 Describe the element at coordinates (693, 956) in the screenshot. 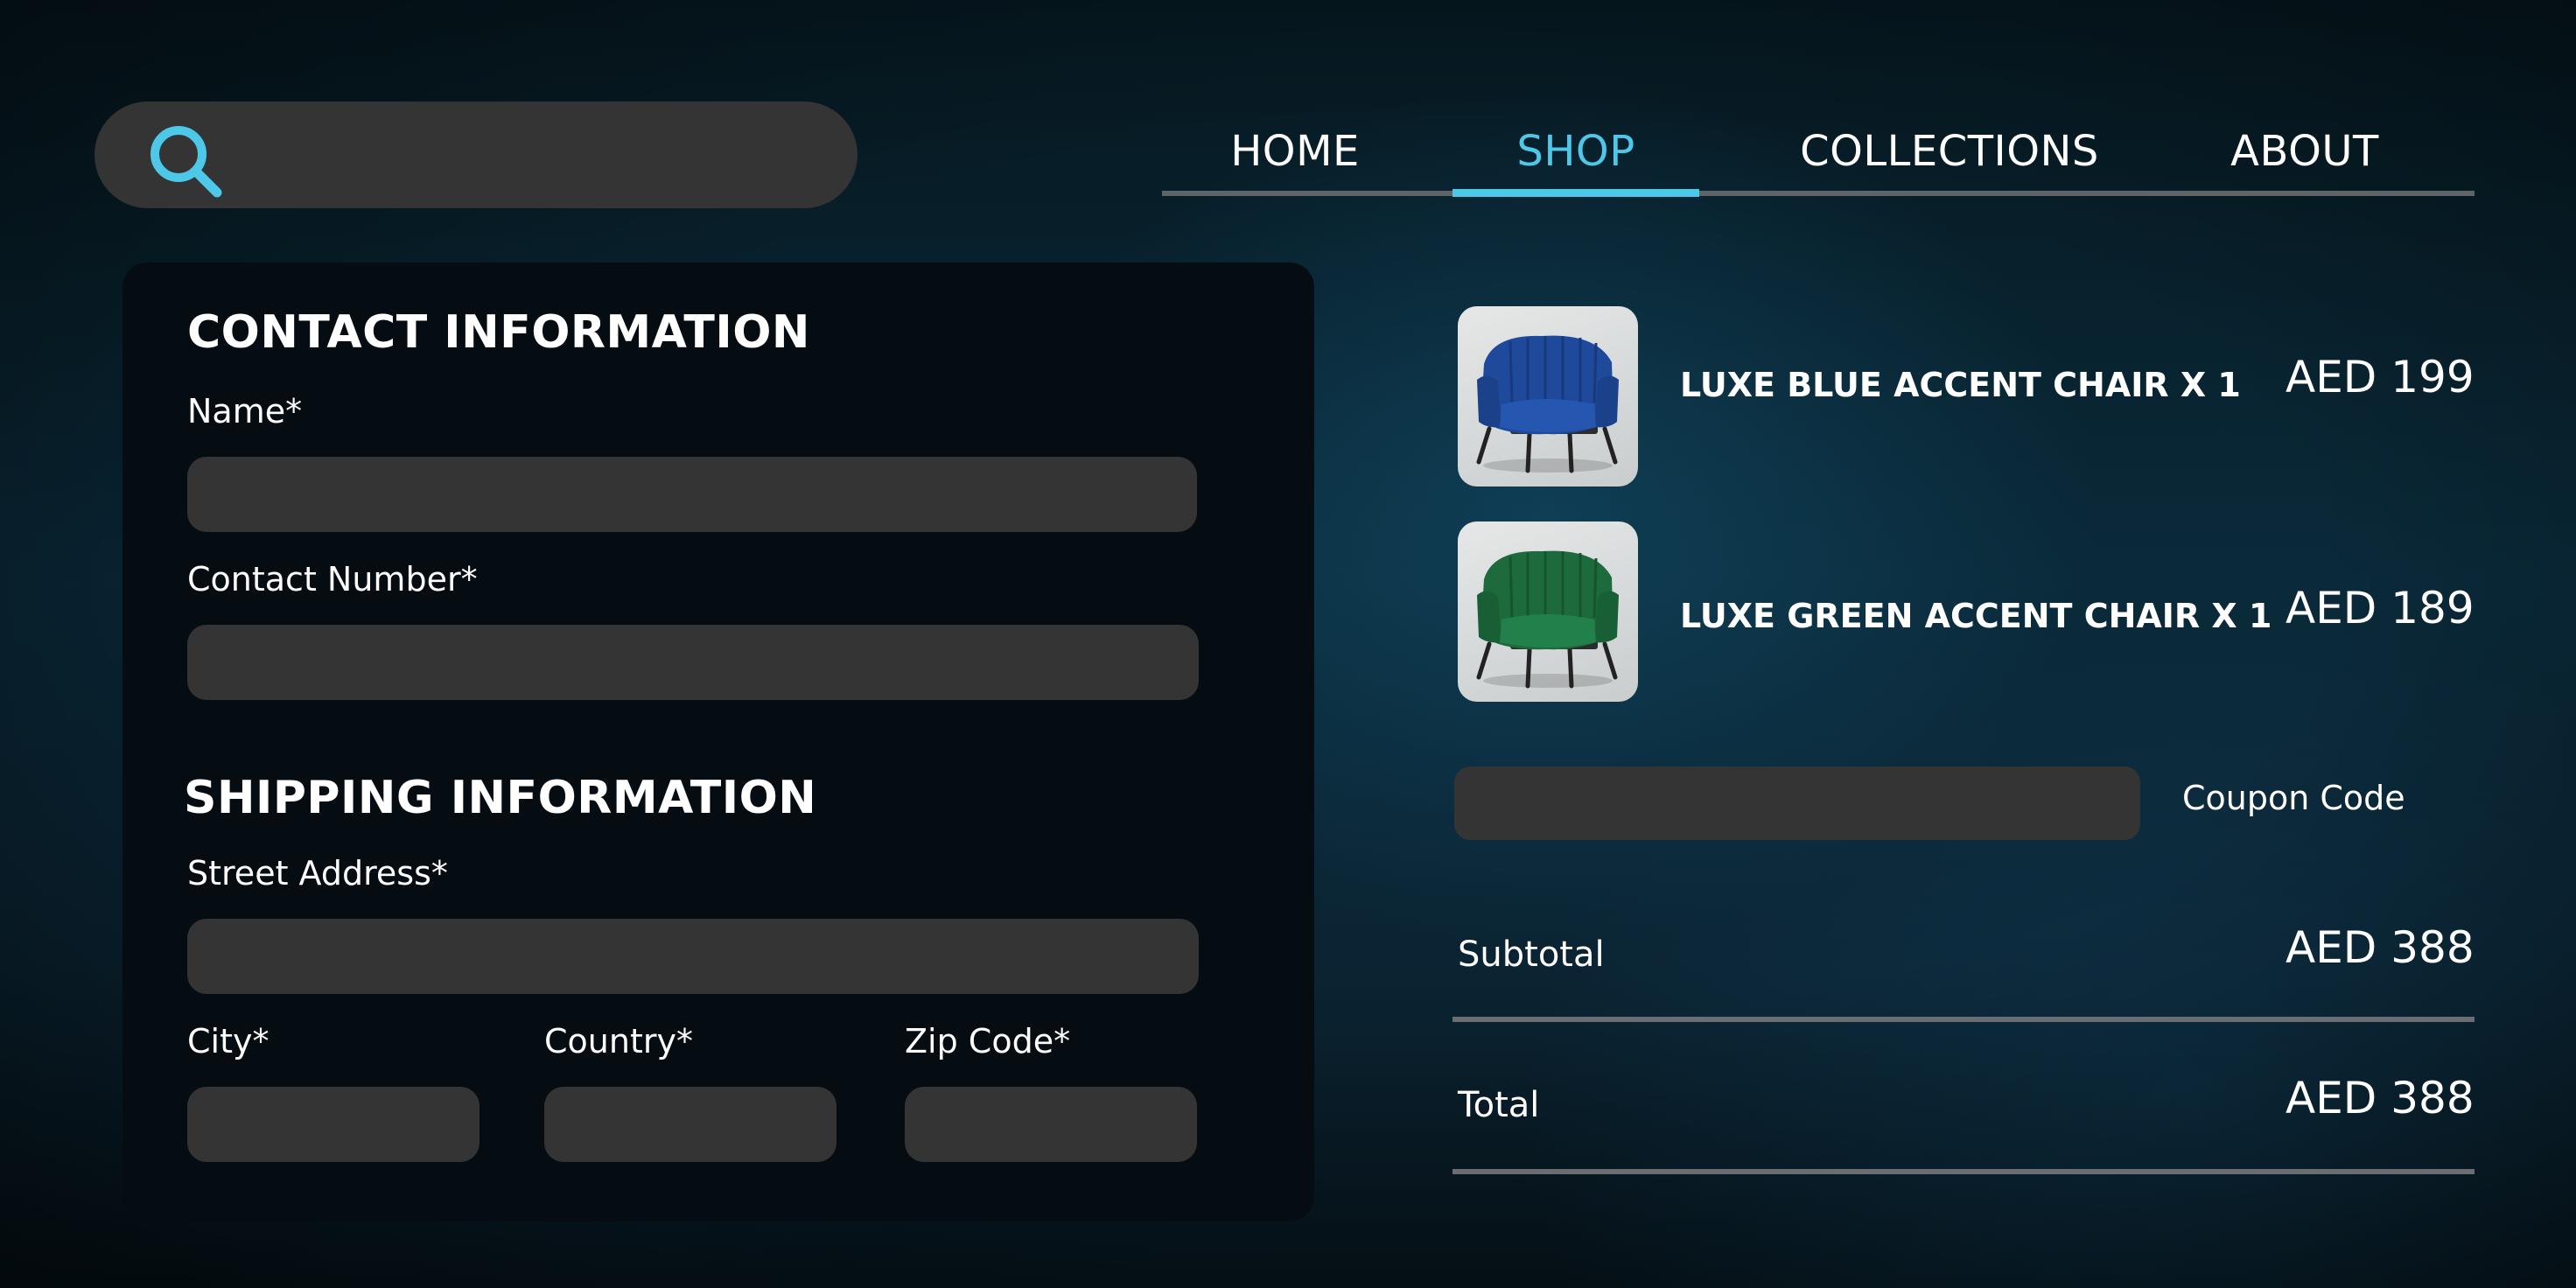

I see `street-address-field` at that location.